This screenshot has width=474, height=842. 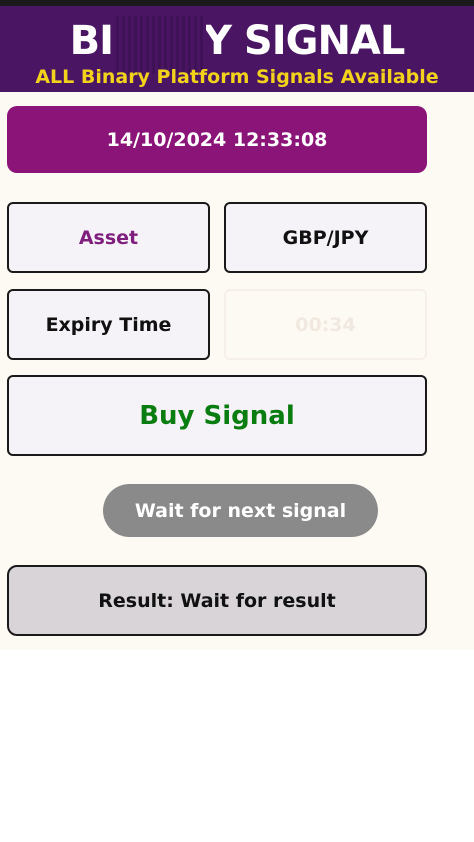 What do you see at coordinates (217, 139) in the screenshot?
I see `datetime-display: 14/10/2024 12:33:08` at bounding box center [217, 139].